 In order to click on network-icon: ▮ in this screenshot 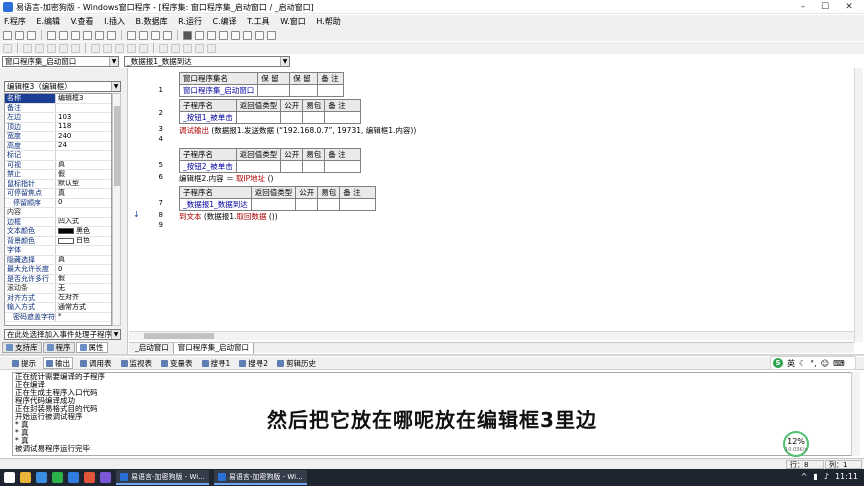, I will do `click(815, 476)`.